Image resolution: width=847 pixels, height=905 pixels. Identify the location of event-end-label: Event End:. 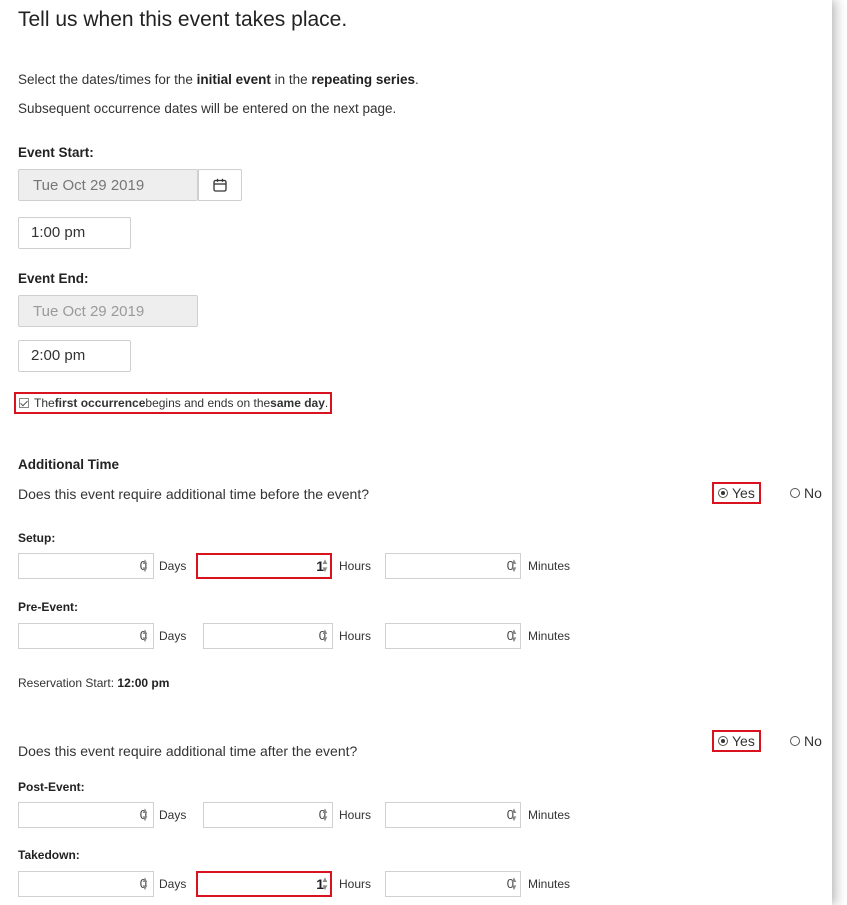
(53, 278).